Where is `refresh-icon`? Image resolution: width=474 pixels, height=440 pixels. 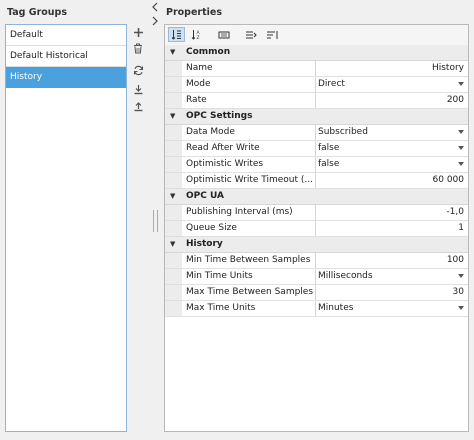
refresh-icon is located at coordinates (138, 70).